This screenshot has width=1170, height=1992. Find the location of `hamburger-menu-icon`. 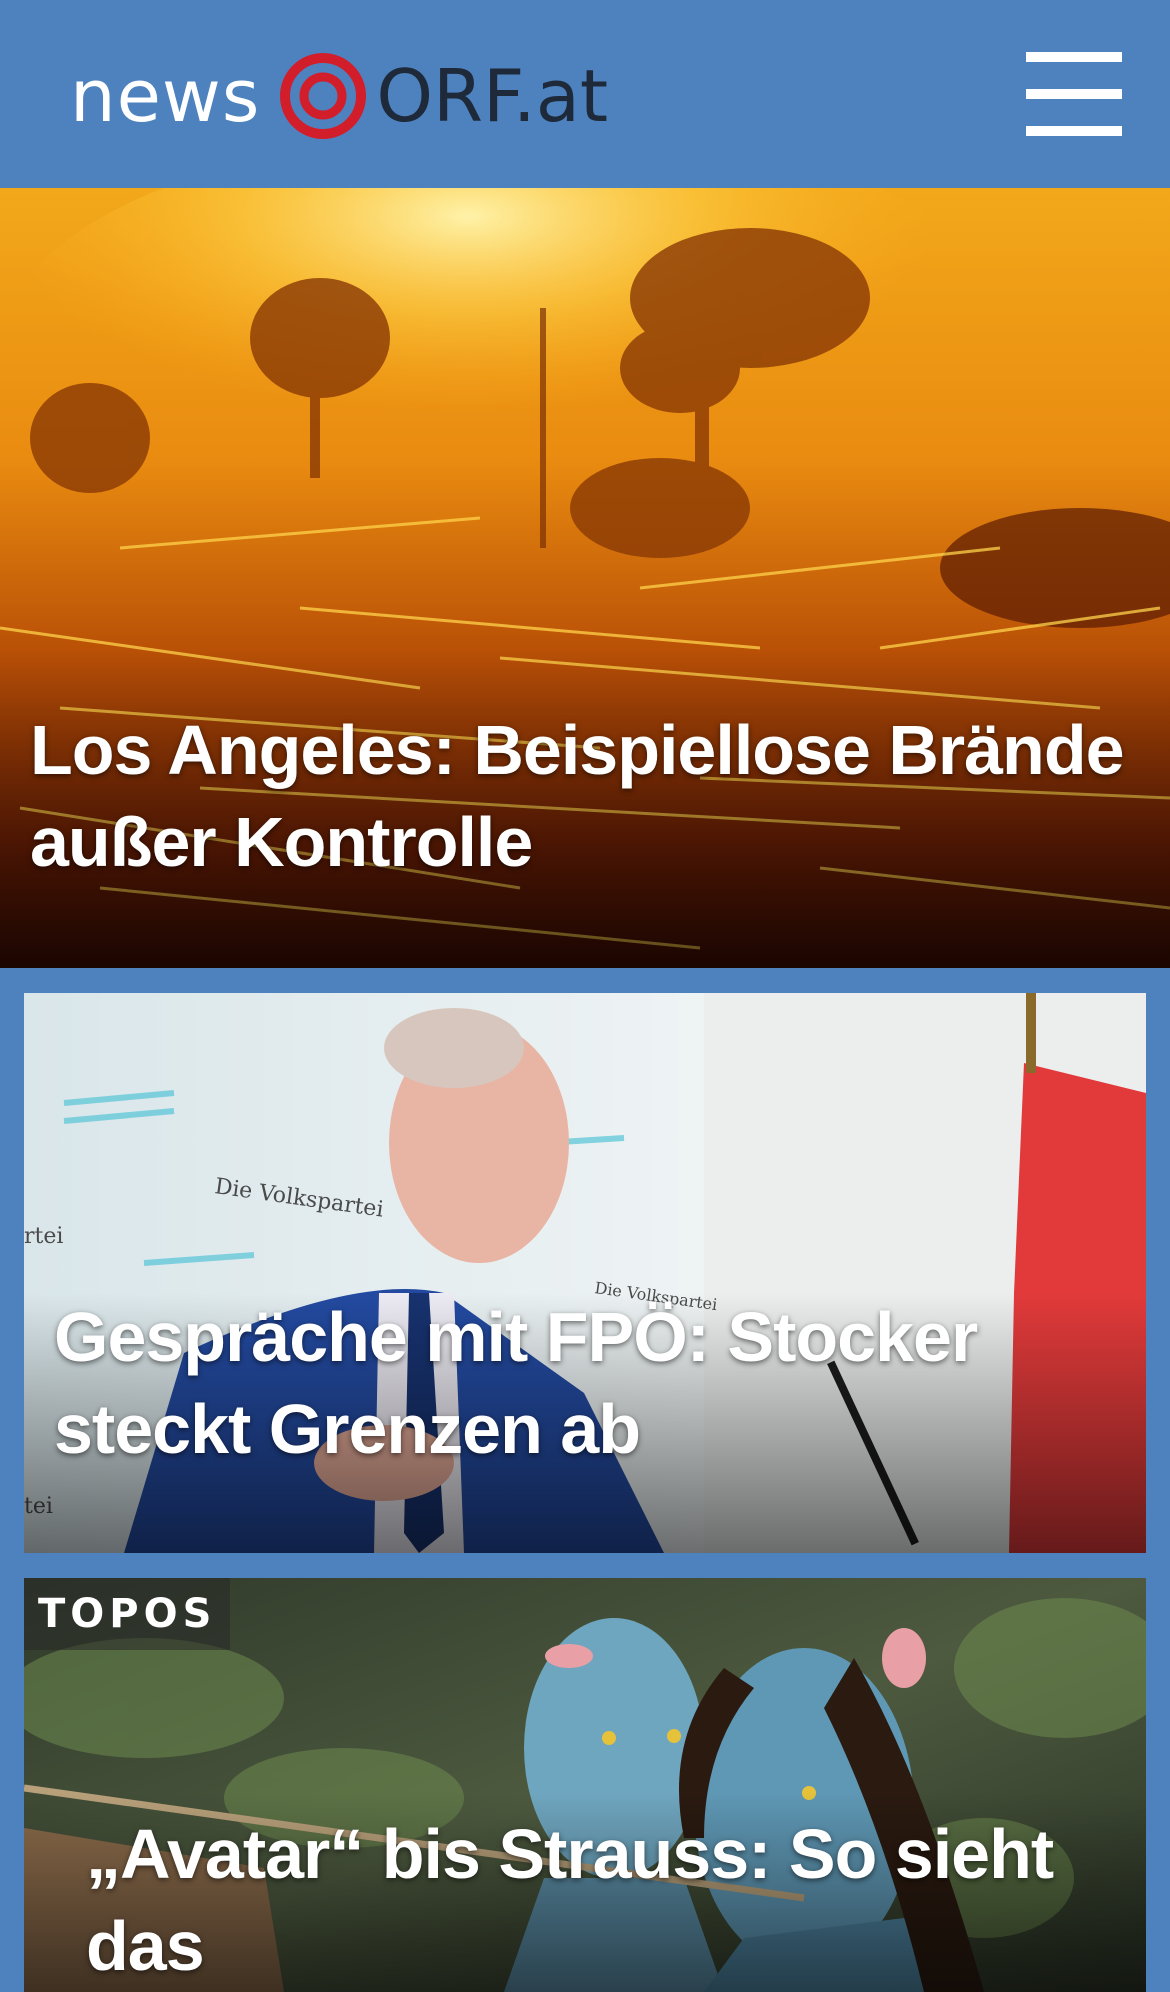

hamburger-menu-icon is located at coordinates (1074, 94).